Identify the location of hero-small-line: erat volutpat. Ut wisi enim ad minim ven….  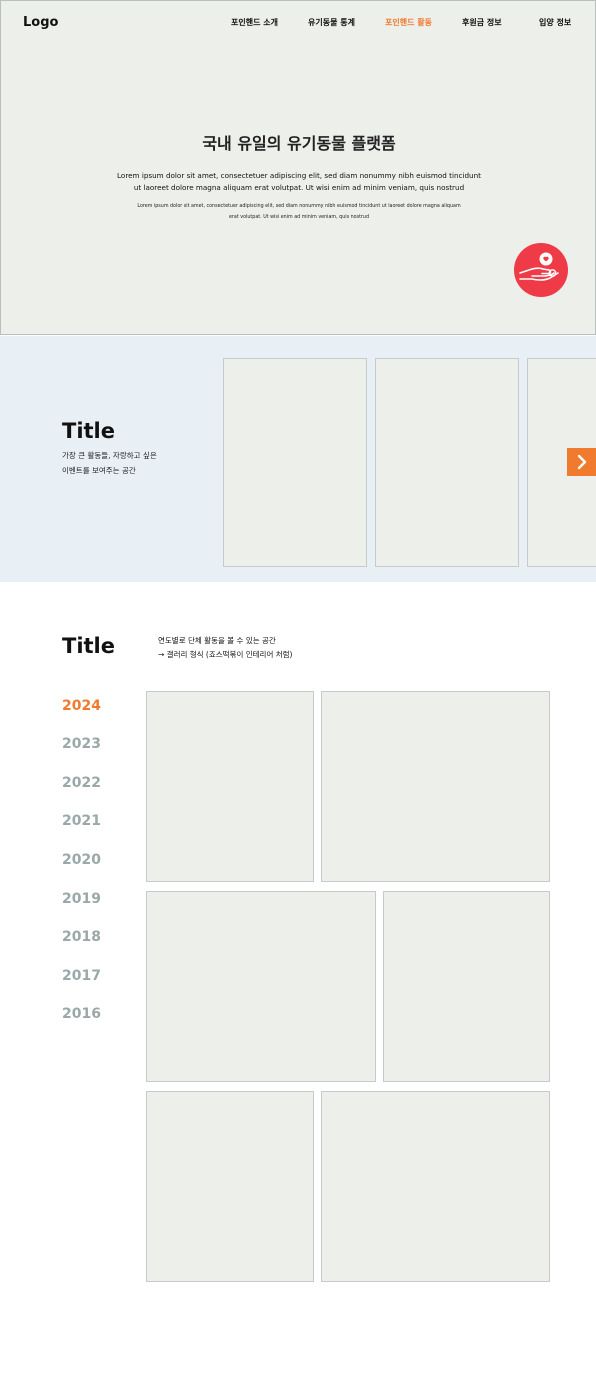
(299, 217).